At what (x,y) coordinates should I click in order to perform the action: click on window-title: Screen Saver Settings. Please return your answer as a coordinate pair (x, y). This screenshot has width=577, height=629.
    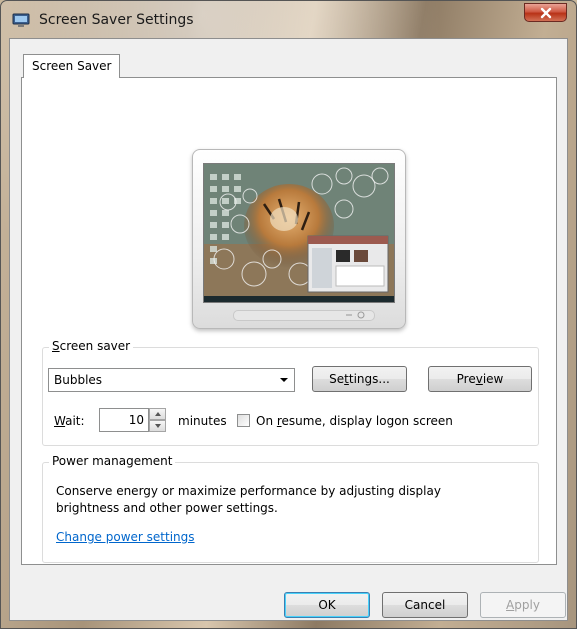
    Looking at the image, I should click on (116, 20).